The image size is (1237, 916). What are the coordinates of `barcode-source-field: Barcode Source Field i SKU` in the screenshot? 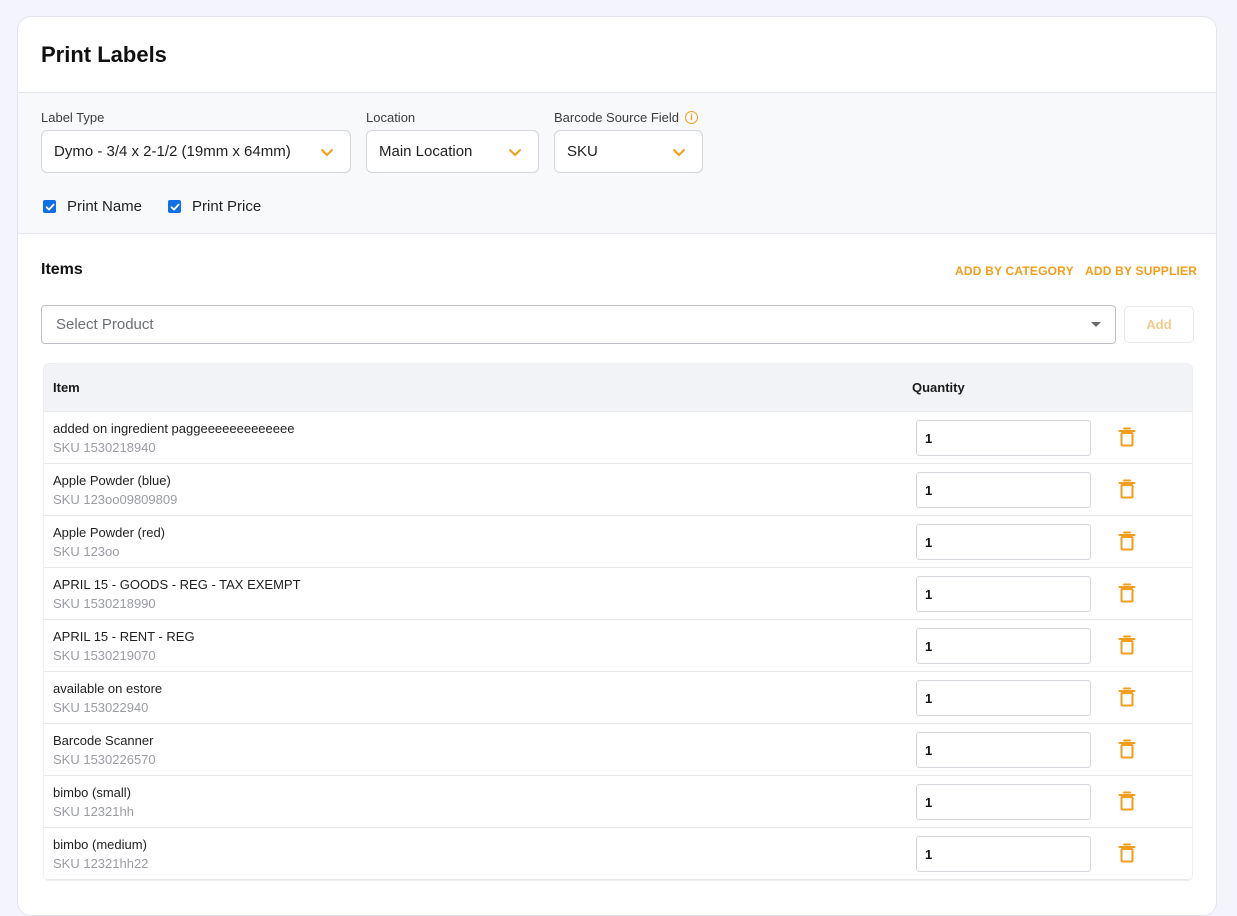 It's located at (628, 141).